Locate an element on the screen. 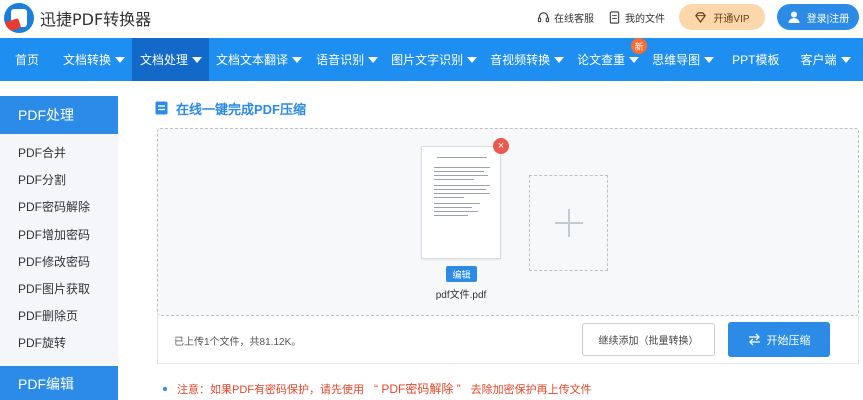 The image size is (863, 400). top-header: 迅捷PDF转换器 在线客服 我的文件 开通VIP 登录|注册 is located at coordinates (431, 19).